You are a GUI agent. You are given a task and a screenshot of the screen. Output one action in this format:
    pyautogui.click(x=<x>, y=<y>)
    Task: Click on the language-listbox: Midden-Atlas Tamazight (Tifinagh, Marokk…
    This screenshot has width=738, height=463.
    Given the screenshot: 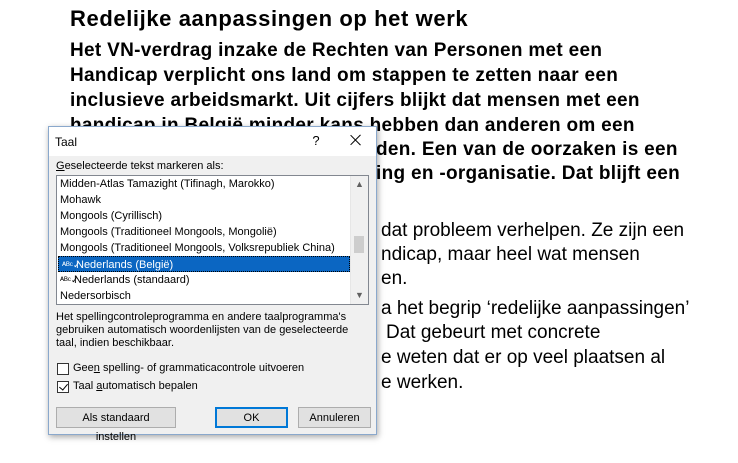 What is the action you would take?
    pyautogui.click(x=212, y=240)
    